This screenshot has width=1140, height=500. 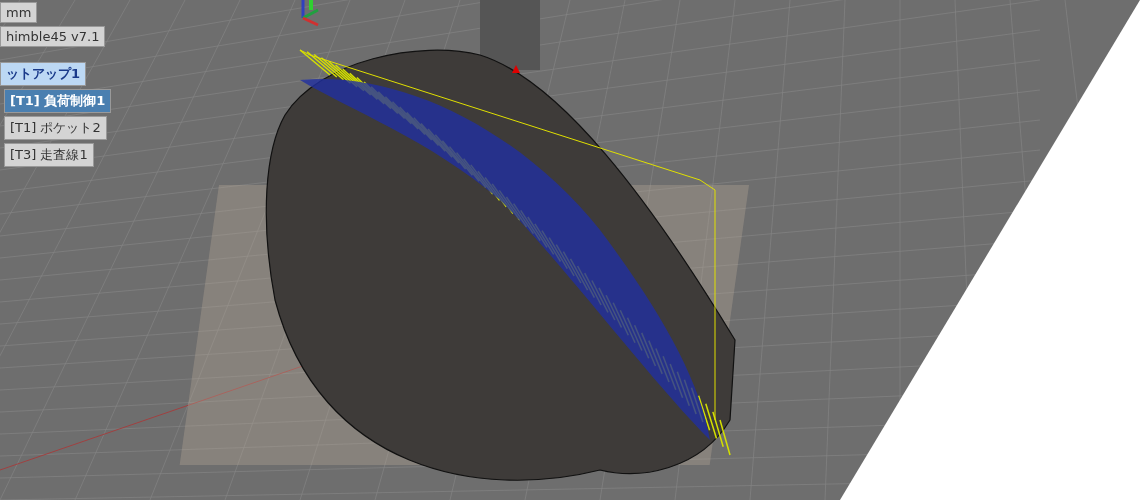 I want to click on tree-item: himble45 v7.1, so click(x=53, y=36).